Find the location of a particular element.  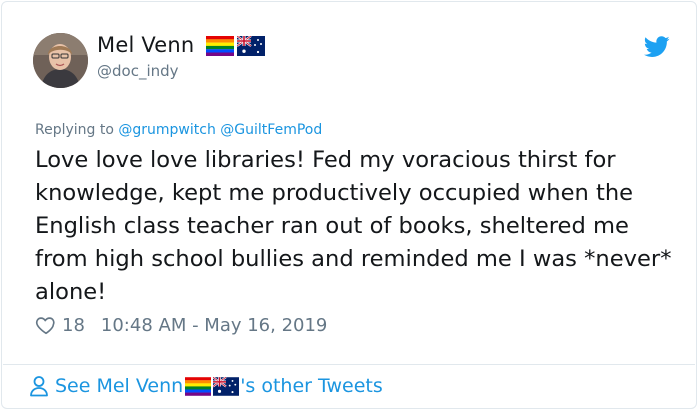

avatar-photo is located at coordinates (60, 60).